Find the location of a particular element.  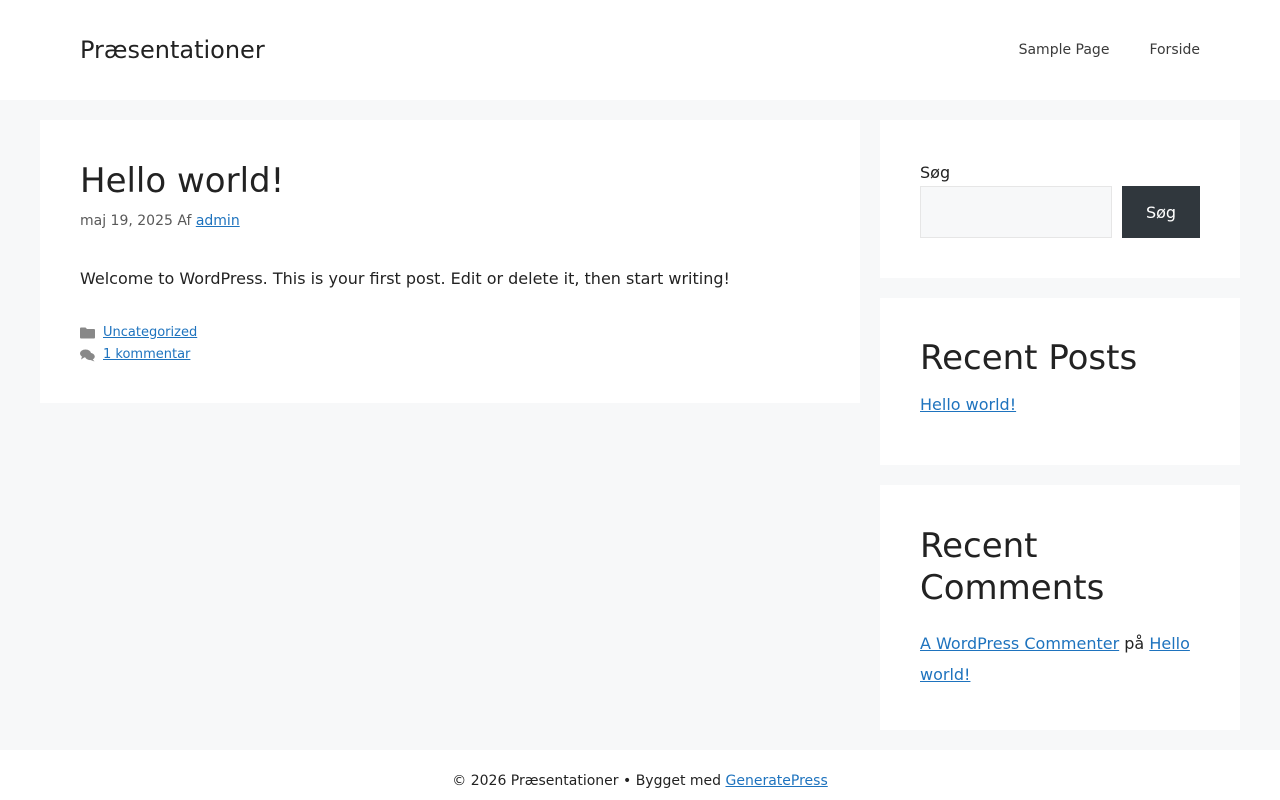

list-item: A WordPress Commenter på Hello world! is located at coordinates (1060, 659).